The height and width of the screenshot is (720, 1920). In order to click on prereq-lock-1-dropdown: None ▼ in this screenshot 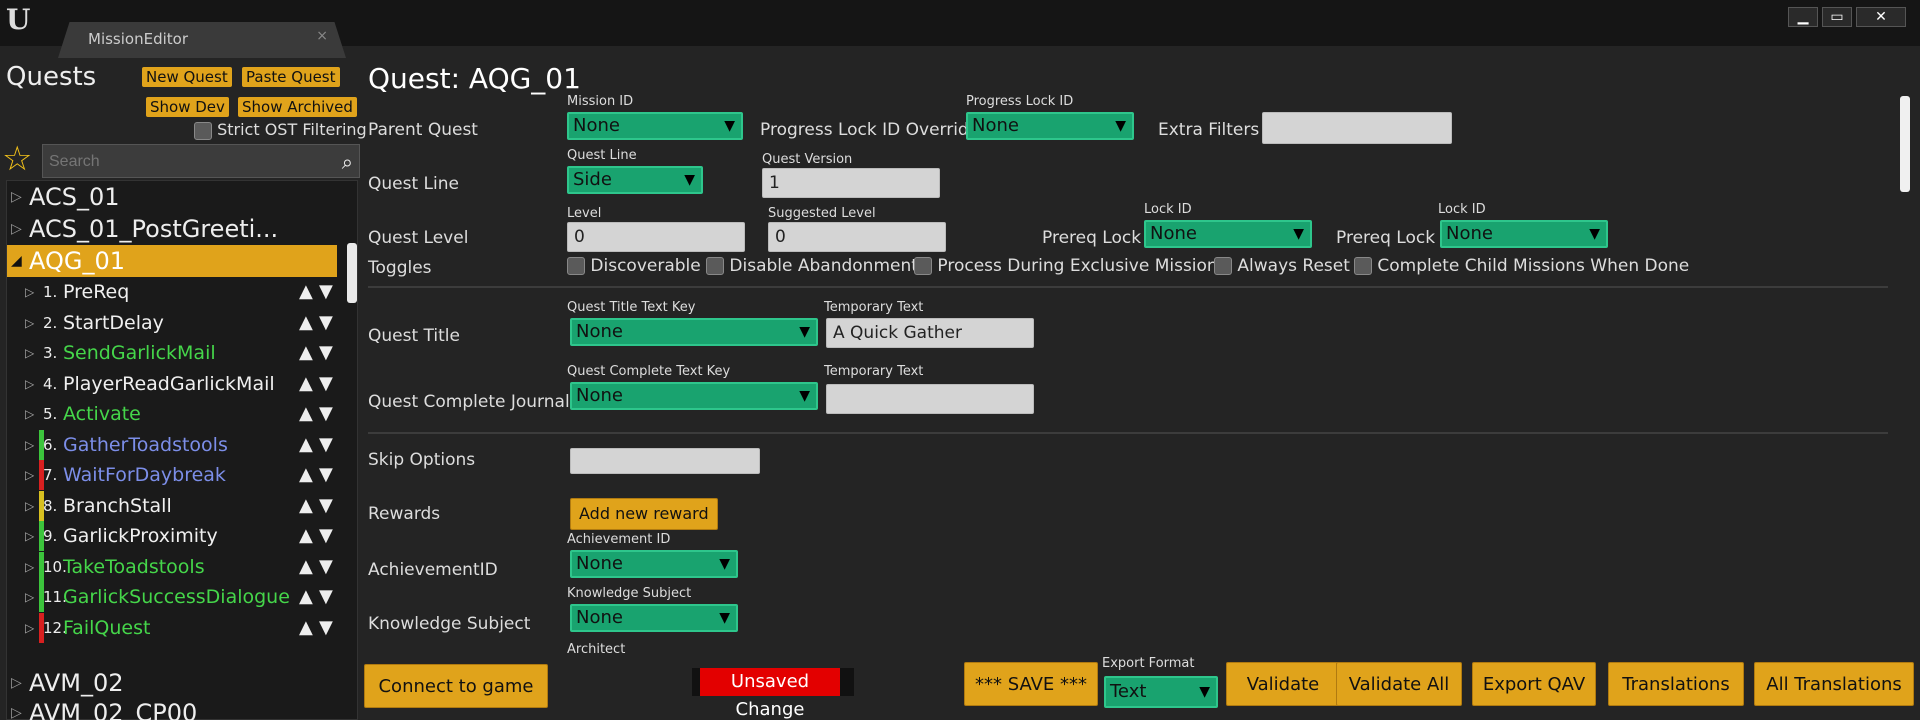, I will do `click(1228, 234)`.